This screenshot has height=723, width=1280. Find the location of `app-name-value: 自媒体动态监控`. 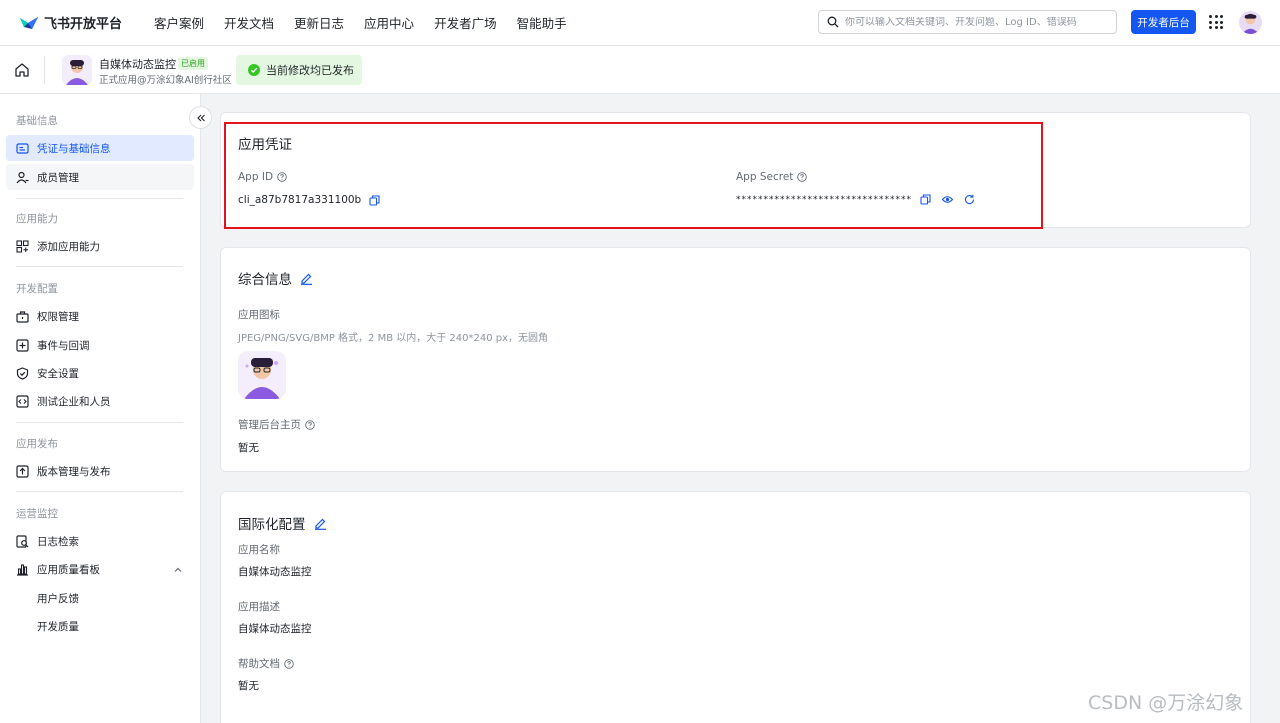

app-name-value: 自媒体动态监控 is located at coordinates (275, 572).